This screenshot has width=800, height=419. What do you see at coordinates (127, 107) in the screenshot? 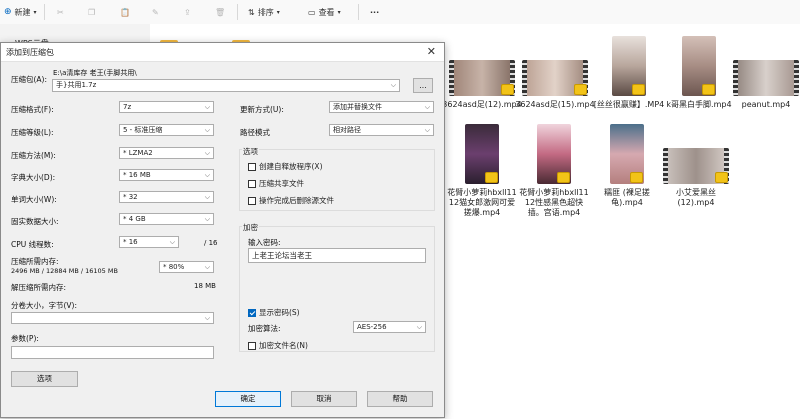
I see `format-value: 7z` at bounding box center [127, 107].